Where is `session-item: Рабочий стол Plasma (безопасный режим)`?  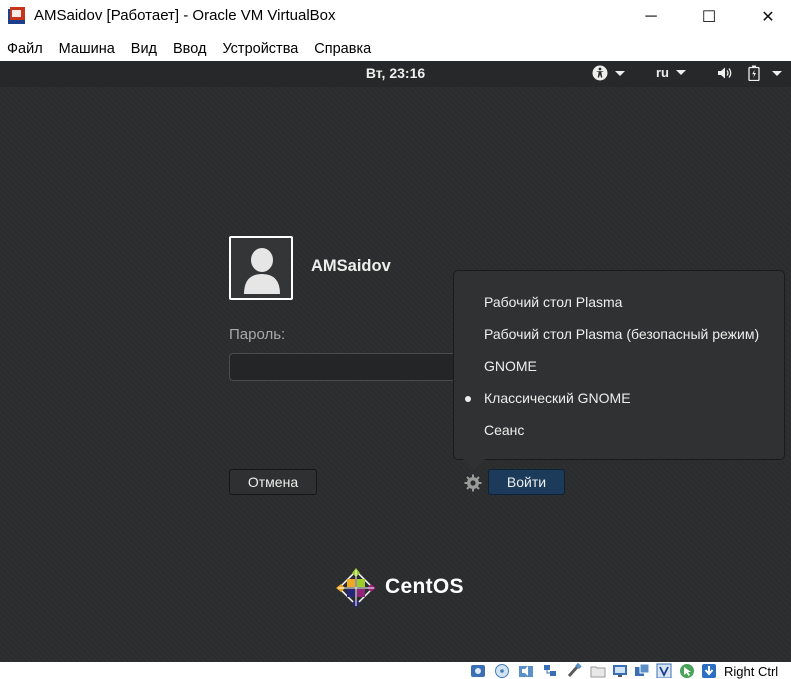
session-item: Рабочий стол Plasma (безопасный режим) is located at coordinates (621, 334).